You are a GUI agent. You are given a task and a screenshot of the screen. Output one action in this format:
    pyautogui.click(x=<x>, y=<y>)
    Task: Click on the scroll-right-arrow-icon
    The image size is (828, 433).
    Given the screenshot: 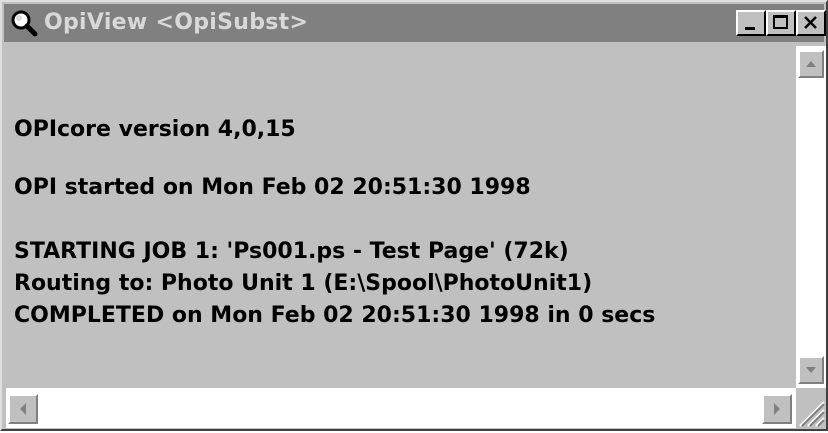 What is the action you would take?
    pyautogui.click(x=777, y=409)
    